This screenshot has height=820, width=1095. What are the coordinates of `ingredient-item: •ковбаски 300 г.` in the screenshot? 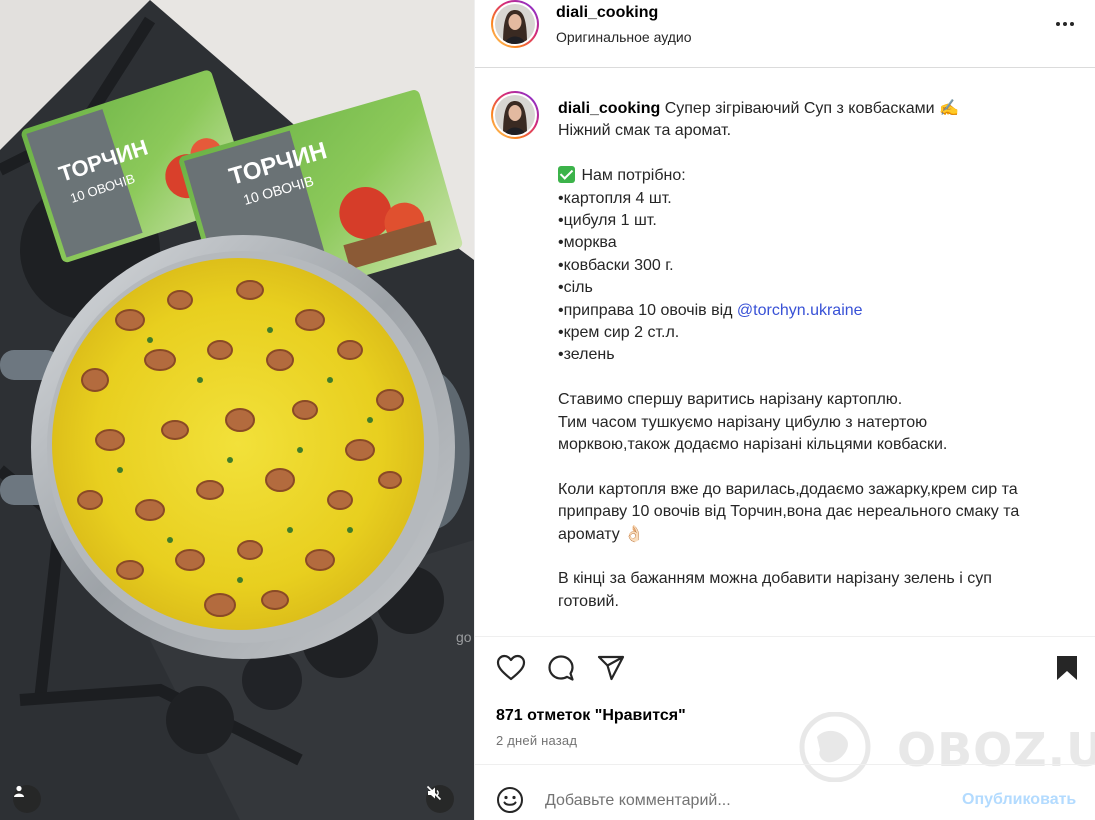 It's located at (616, 265).